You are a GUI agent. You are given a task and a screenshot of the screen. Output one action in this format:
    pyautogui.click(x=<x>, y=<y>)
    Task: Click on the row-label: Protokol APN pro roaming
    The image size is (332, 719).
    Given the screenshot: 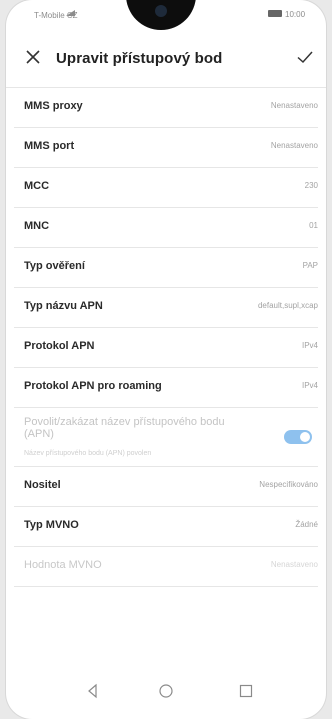 What is the action you would take?
    pyautogui.click(x=93, y=386)
    